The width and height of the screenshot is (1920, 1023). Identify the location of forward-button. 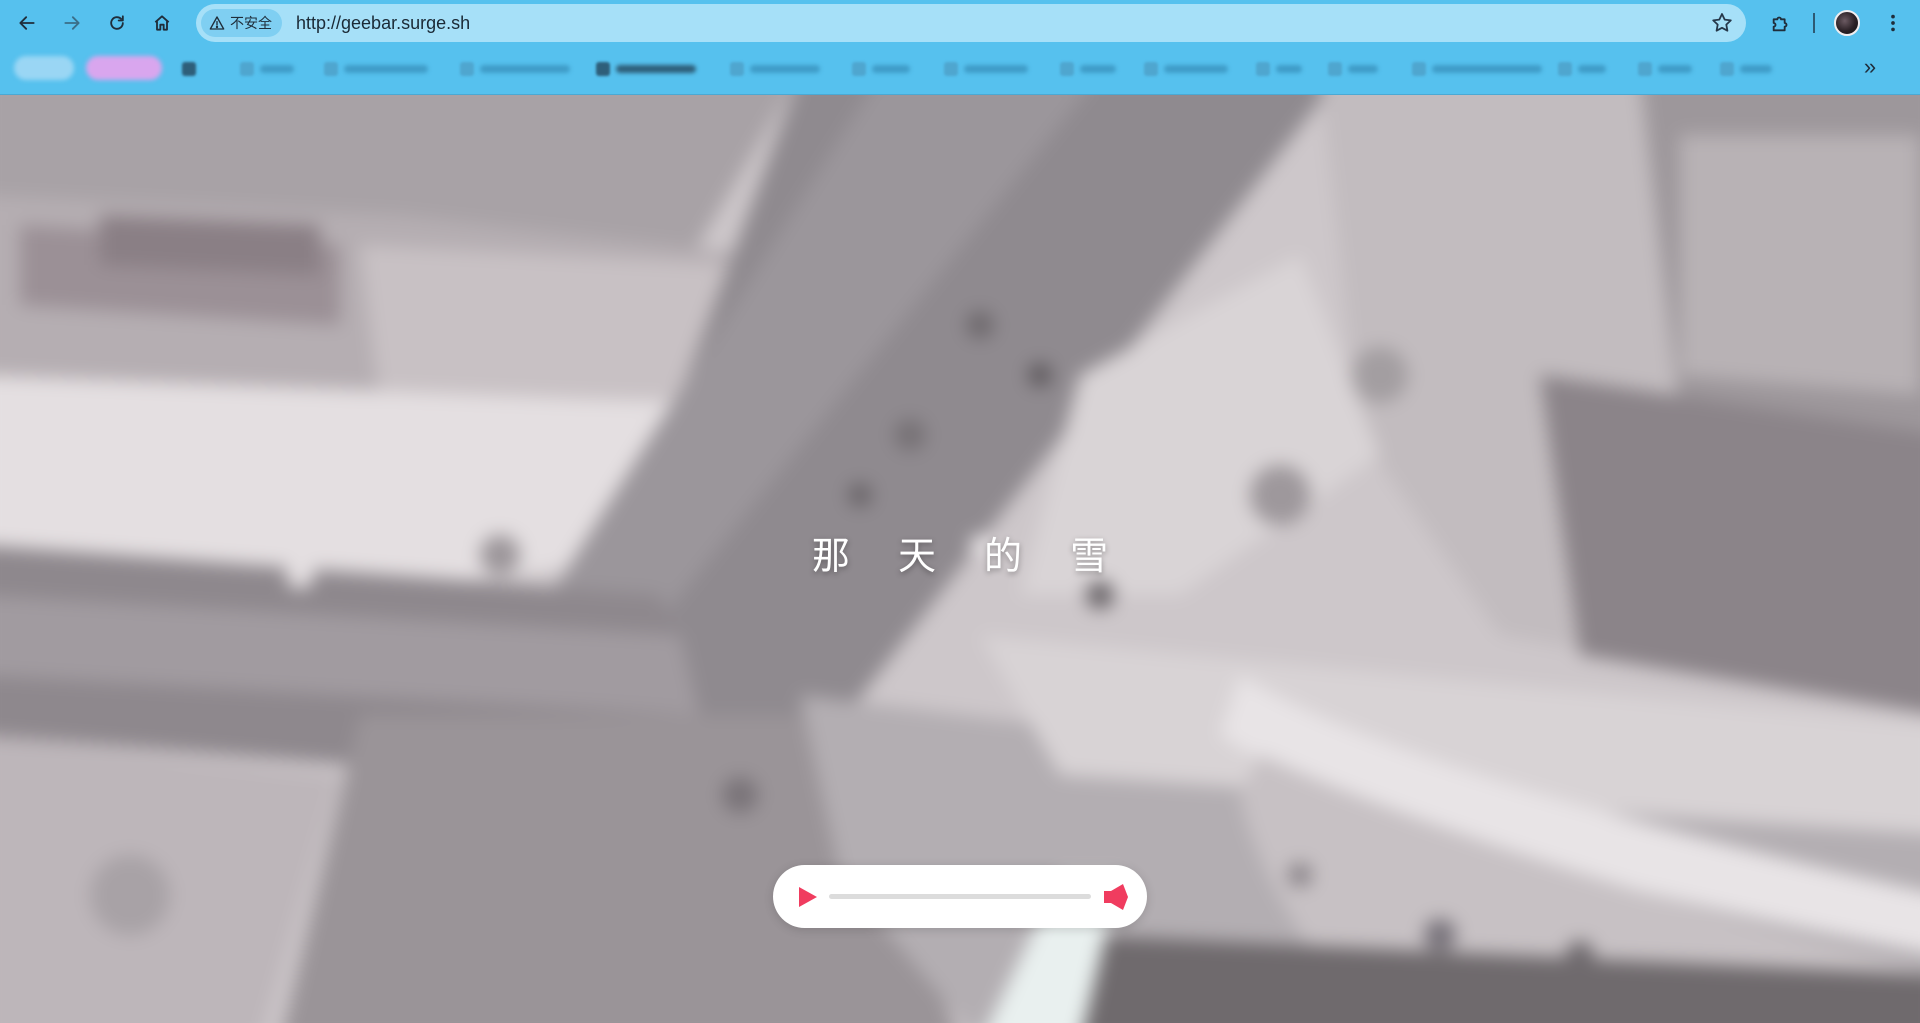
(72, 23).